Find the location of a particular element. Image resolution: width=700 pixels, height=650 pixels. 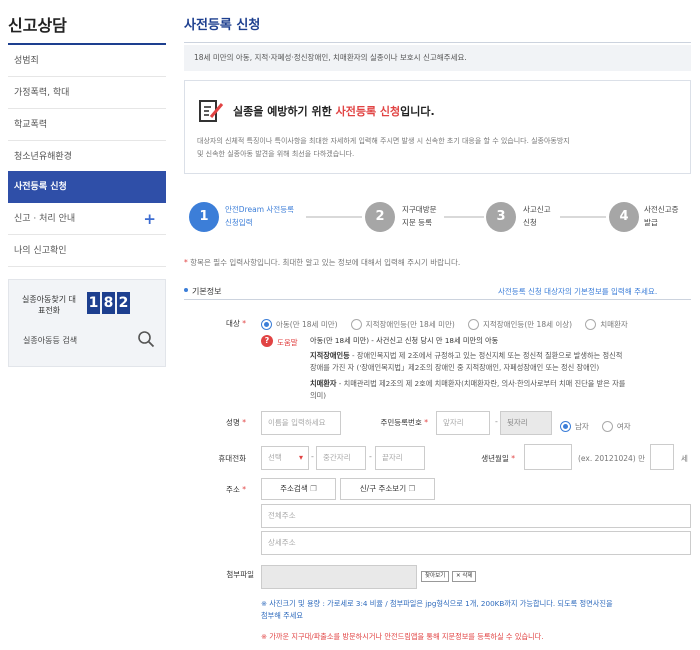

target-option-disabled-minor: 지적장애인등(만 18세 미만) is located at coordinates (402, 323).